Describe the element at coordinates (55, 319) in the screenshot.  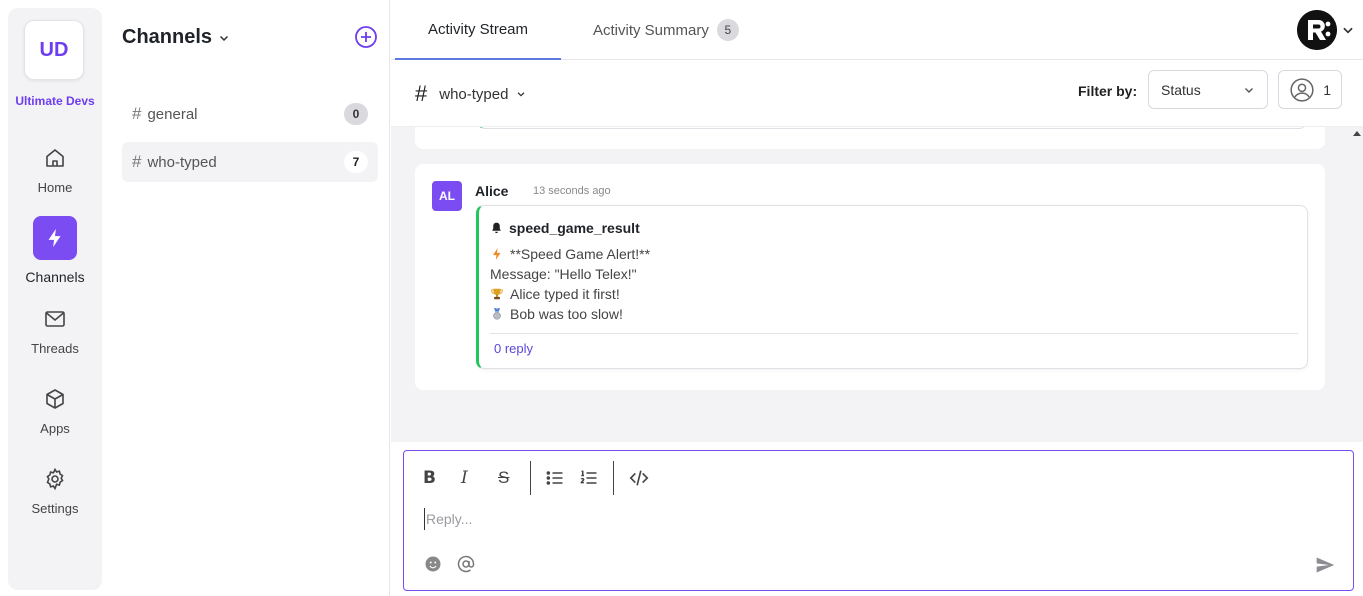
I see `mail-icon` at that location.